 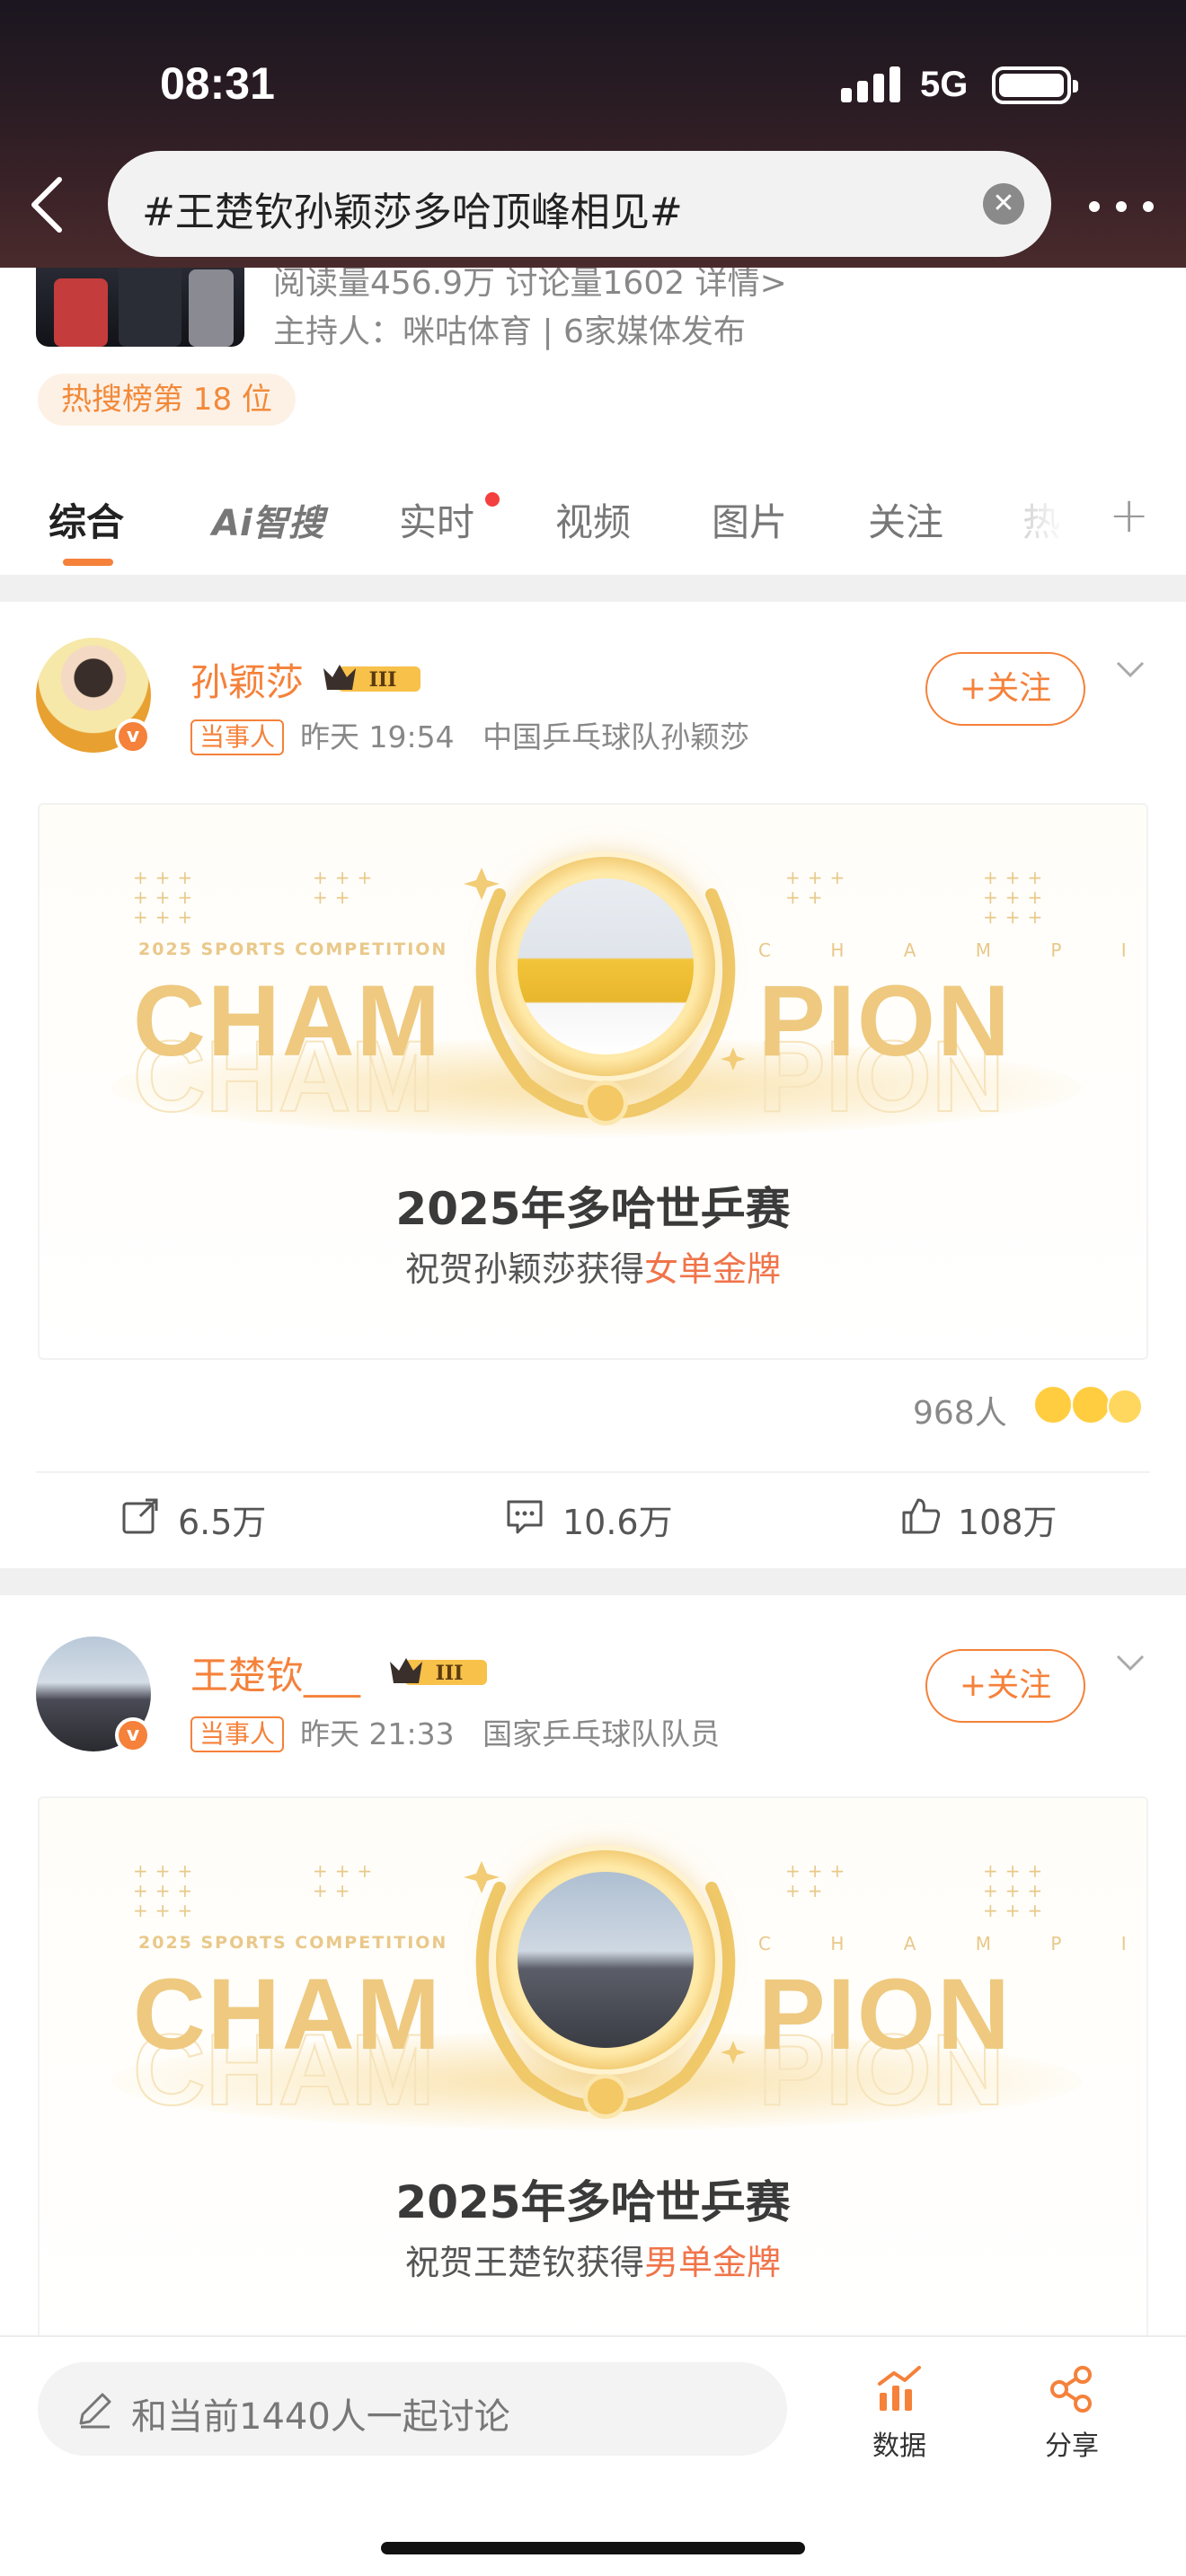 I want to click on tab-fade, so click(x=1046, y=521).